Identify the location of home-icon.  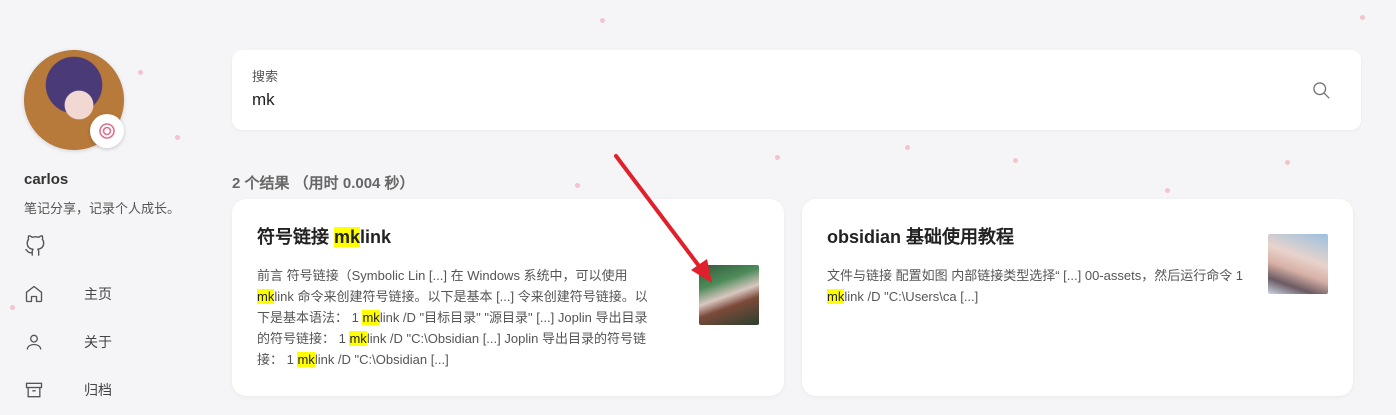
(34, 294).